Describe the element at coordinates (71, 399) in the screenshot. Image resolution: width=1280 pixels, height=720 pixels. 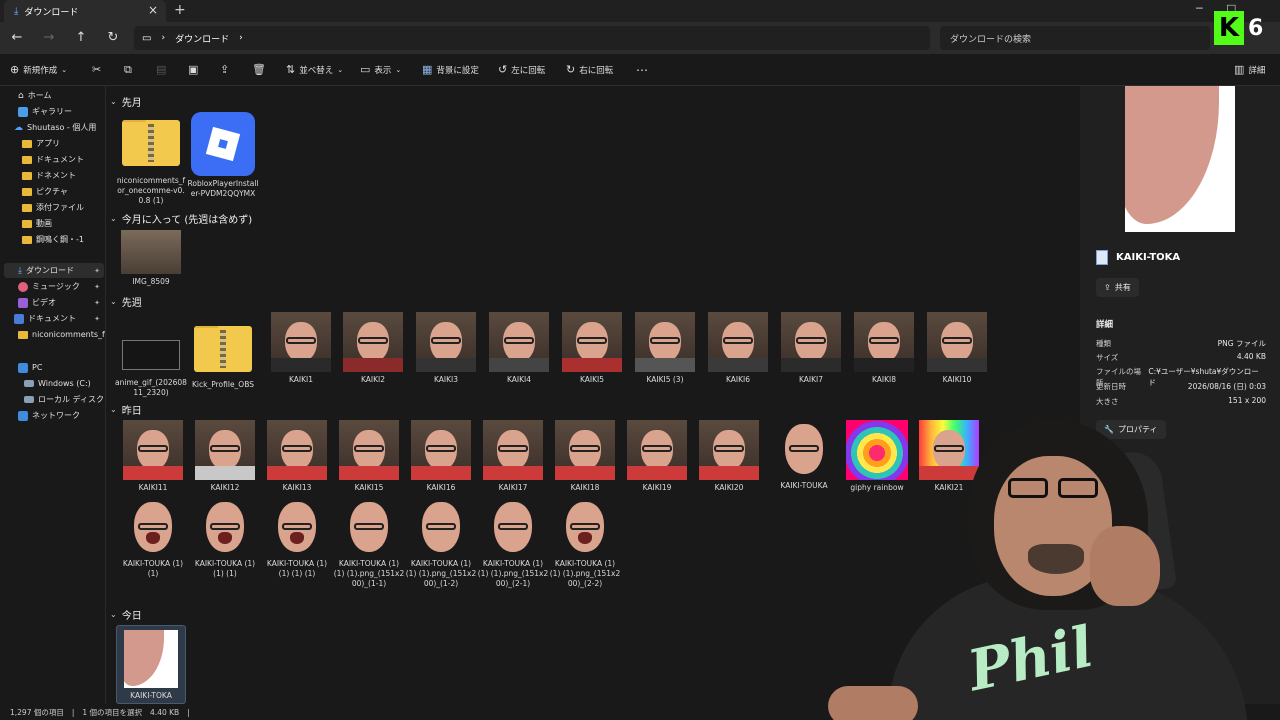
I see `sidebar-item-label: ローカル ディスク (D:)` at that location.